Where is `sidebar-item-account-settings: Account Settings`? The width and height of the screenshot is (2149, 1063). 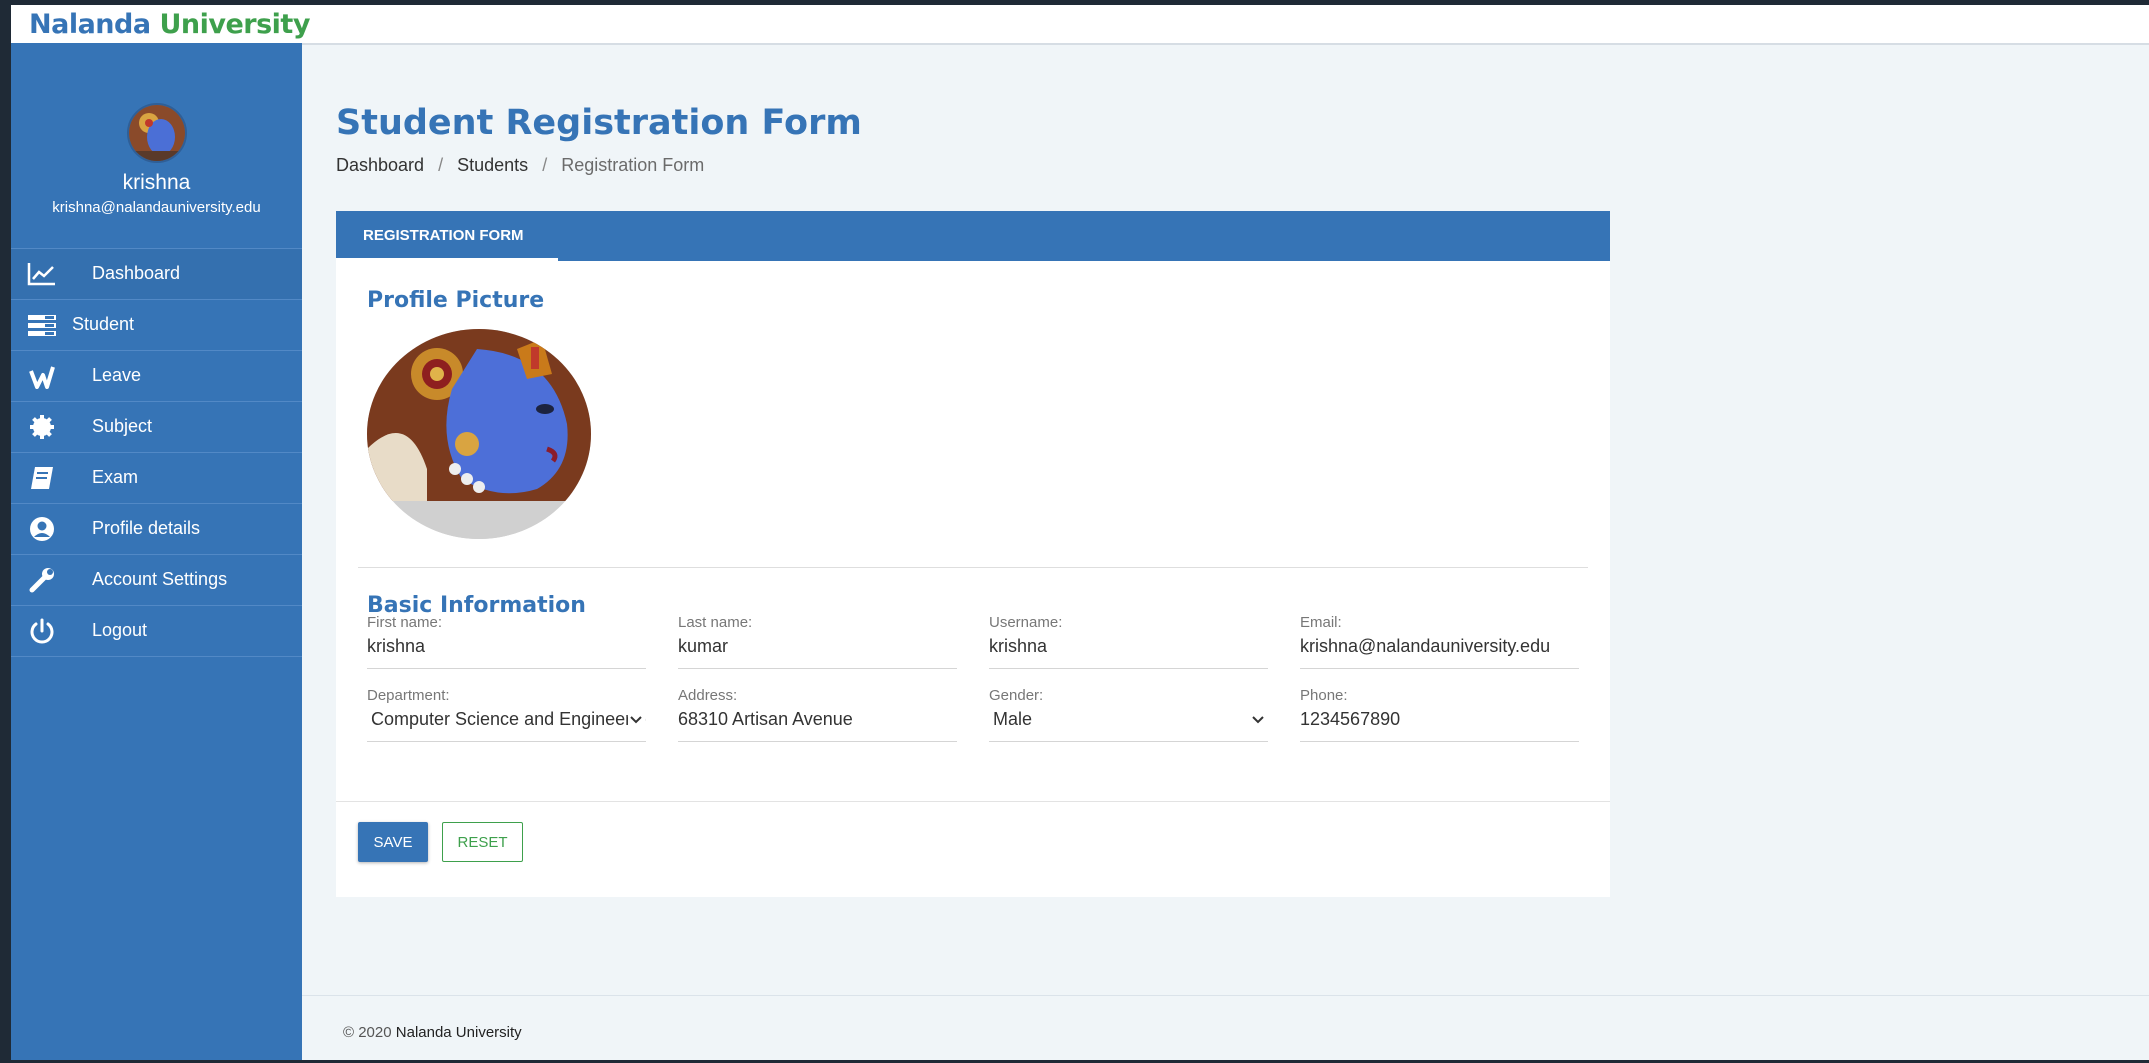 sidebar-item-account-settings: Account Settings is located at coordinates (156, 580).